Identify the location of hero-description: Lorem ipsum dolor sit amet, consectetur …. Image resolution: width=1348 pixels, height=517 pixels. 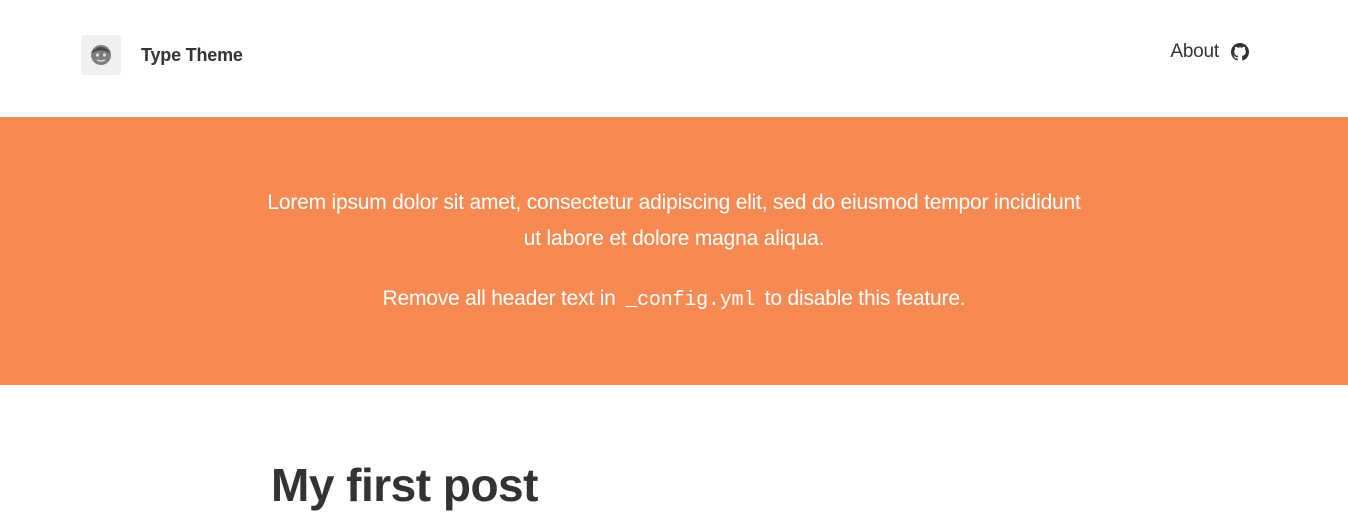
(674, 220).